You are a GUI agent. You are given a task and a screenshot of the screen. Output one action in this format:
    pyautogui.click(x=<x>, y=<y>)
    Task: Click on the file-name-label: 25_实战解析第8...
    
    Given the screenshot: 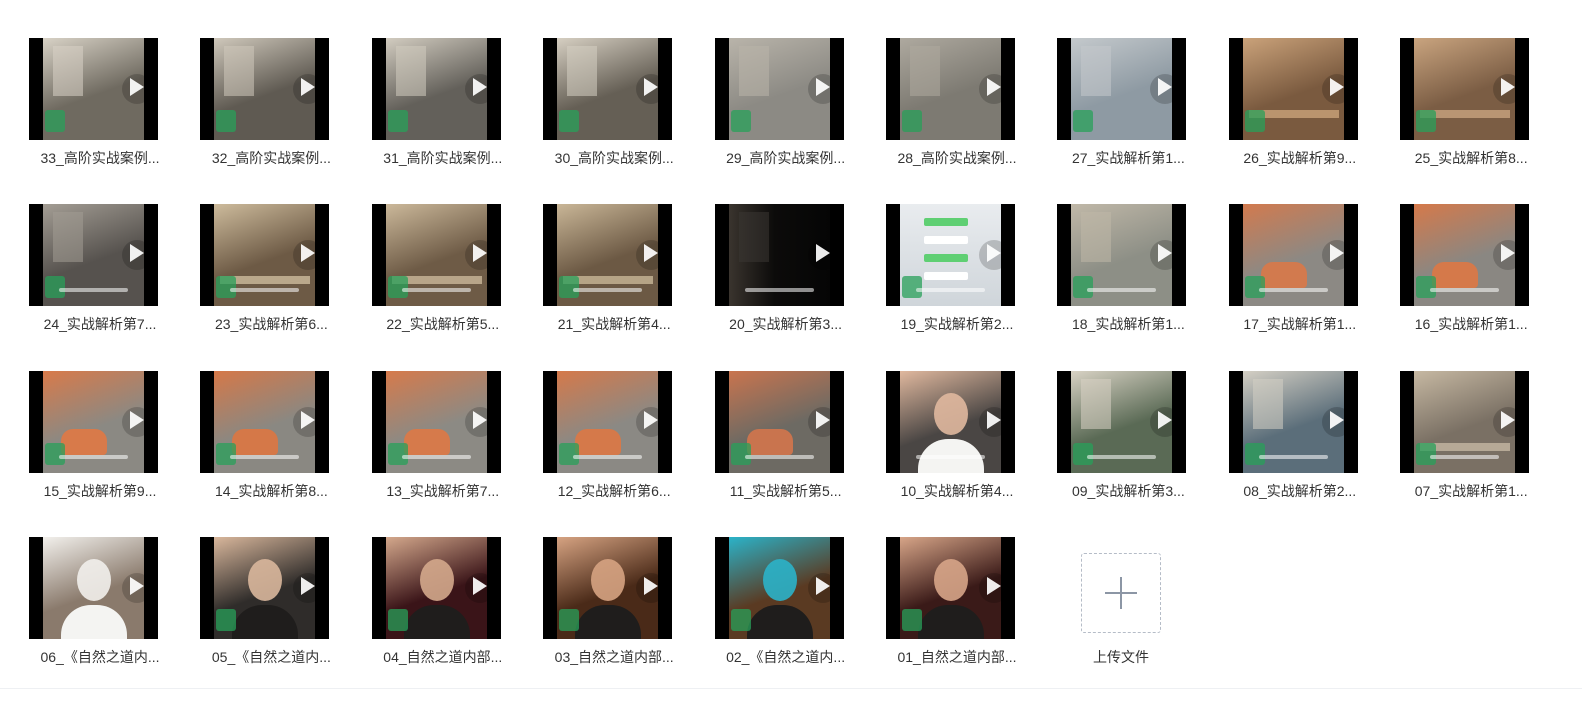 What is the action you would take?
    pyautogui.click(x=1471, y=158)
    